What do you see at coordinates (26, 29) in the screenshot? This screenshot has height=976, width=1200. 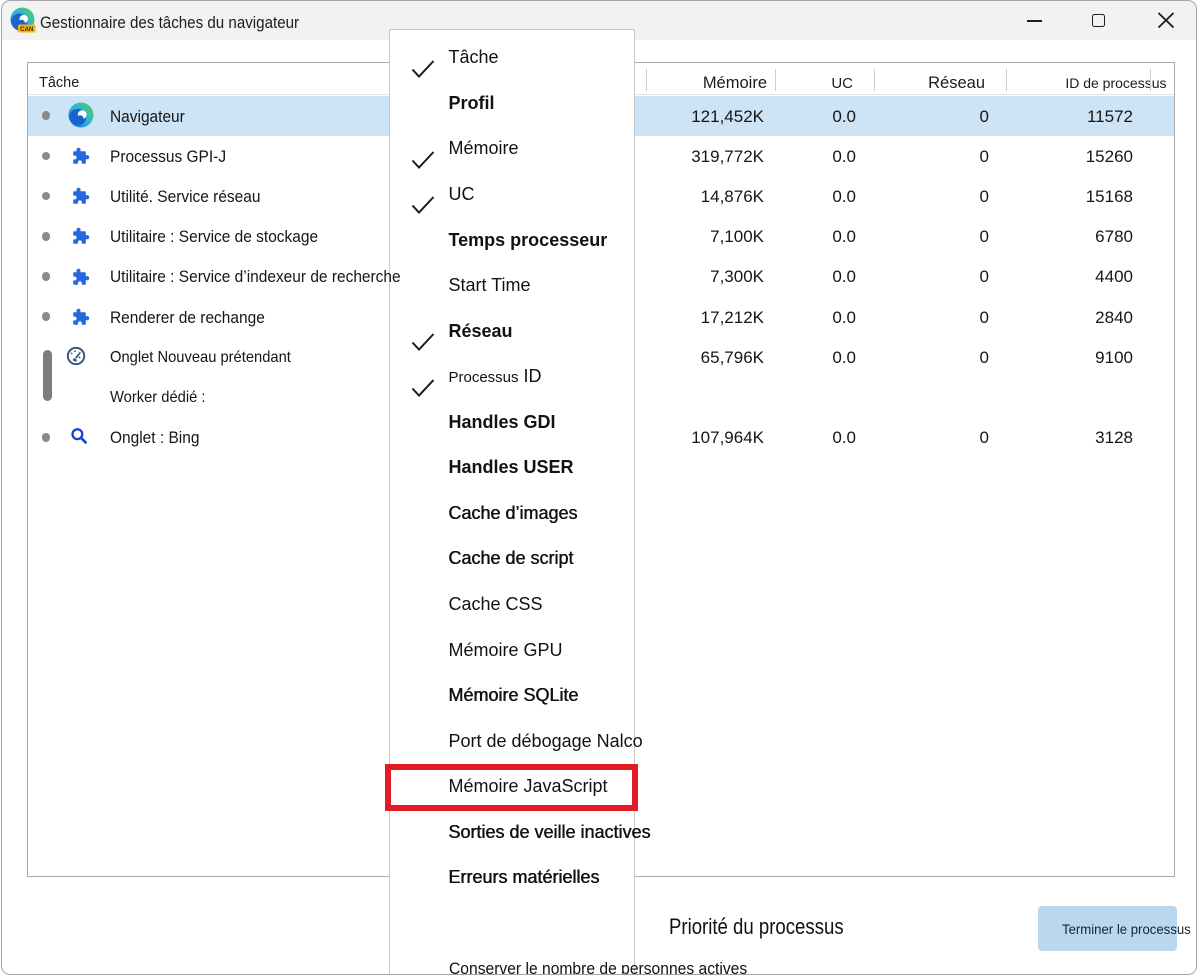 I see `svg-text: CAN` at bounding box center [26, 29].